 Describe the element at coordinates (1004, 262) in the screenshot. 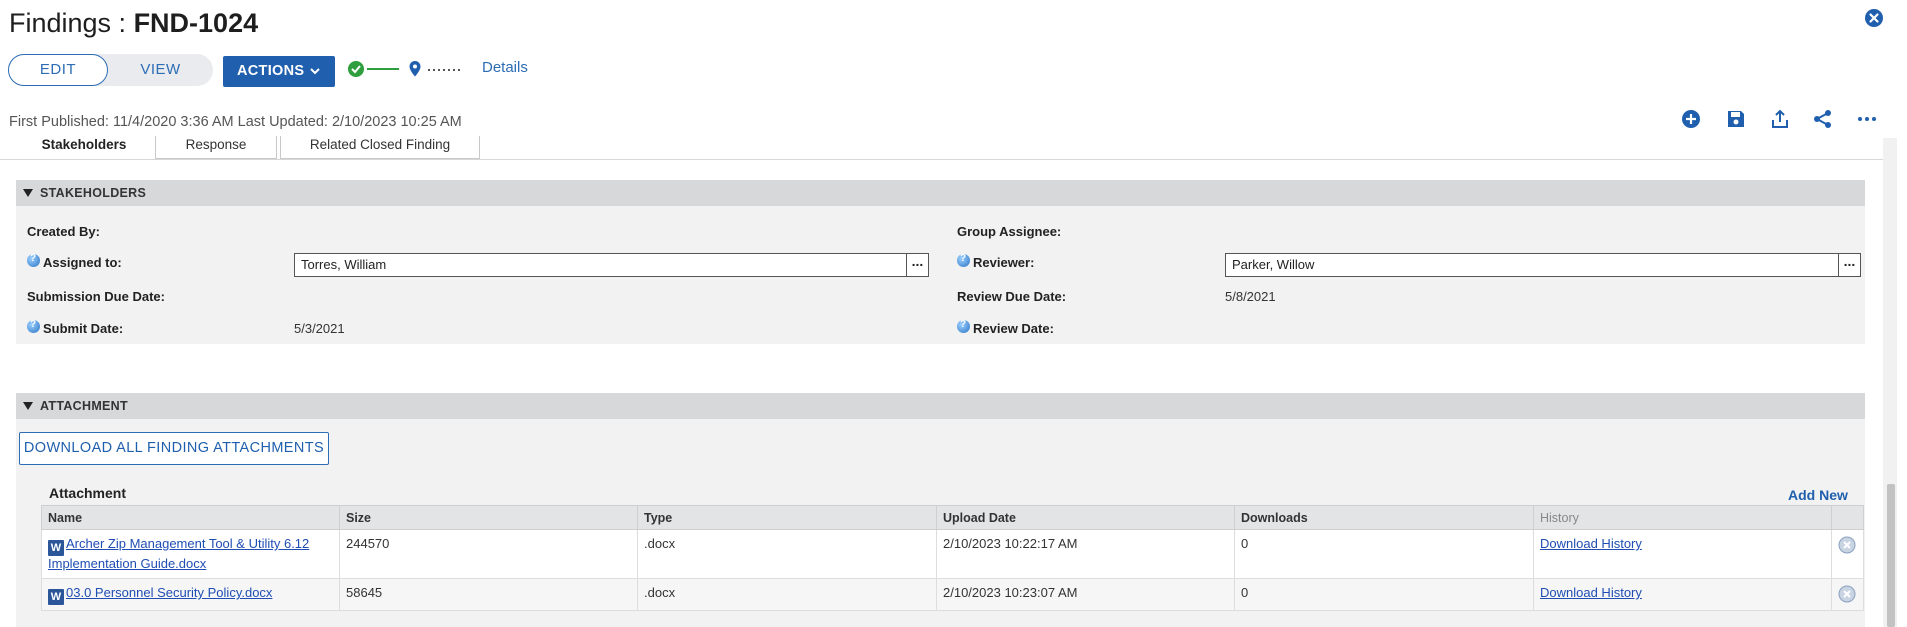

I see `reviewer-label: Reviewer:` at that location.